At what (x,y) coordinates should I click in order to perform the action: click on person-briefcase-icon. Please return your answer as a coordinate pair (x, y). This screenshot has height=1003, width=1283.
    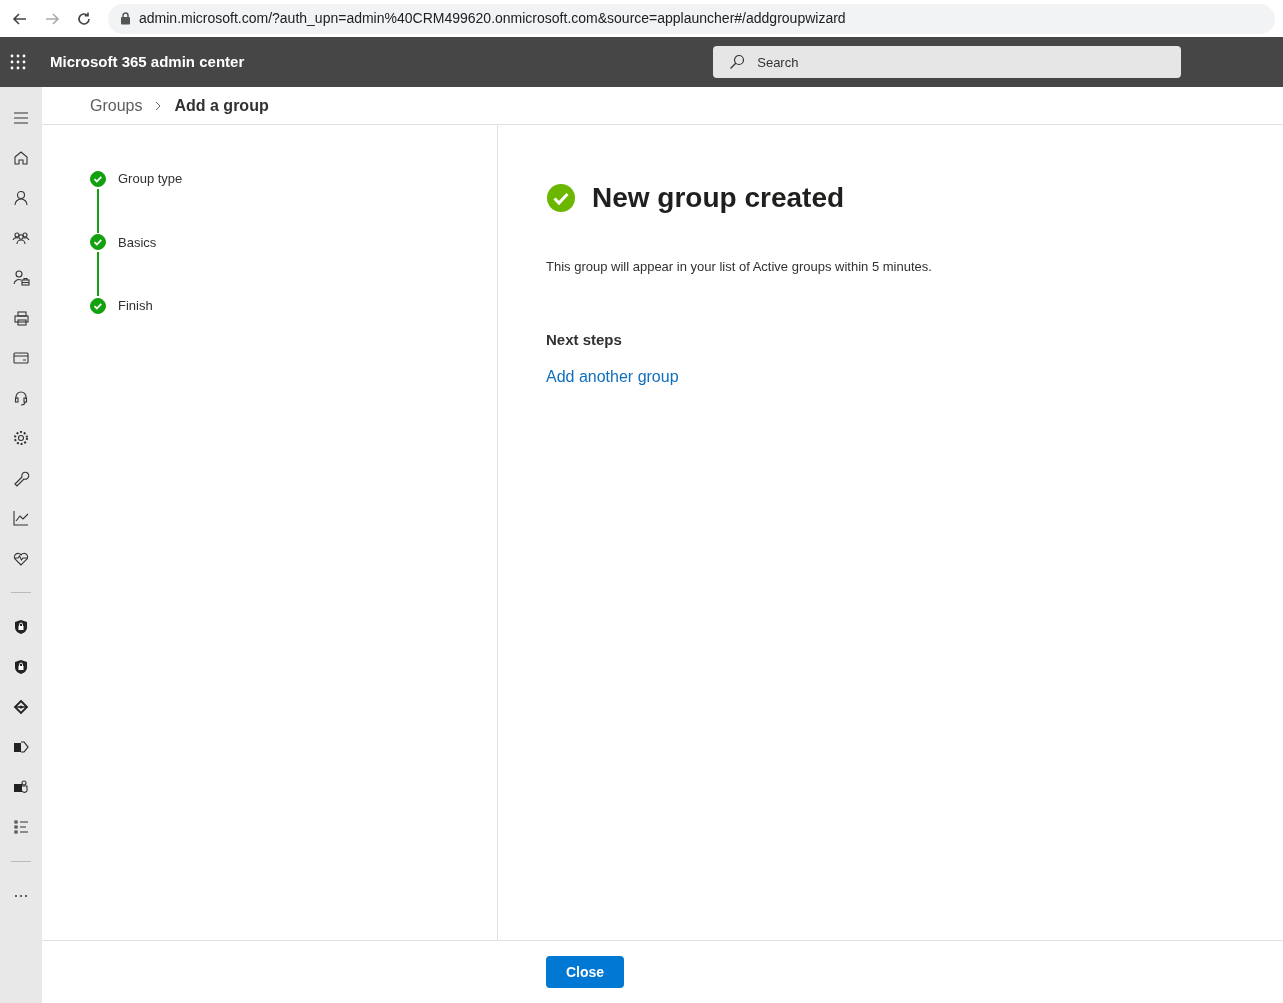
    Looking at the image, I should click on (21, 278).